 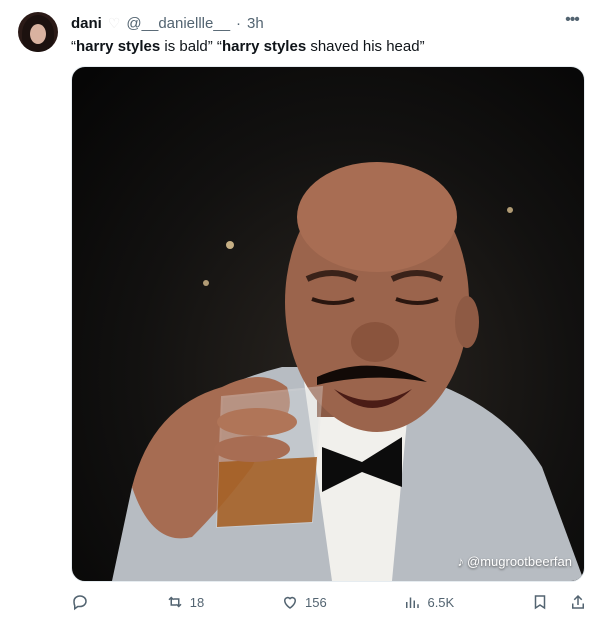 I want to click on share-icon, so click(x=577, y=601).